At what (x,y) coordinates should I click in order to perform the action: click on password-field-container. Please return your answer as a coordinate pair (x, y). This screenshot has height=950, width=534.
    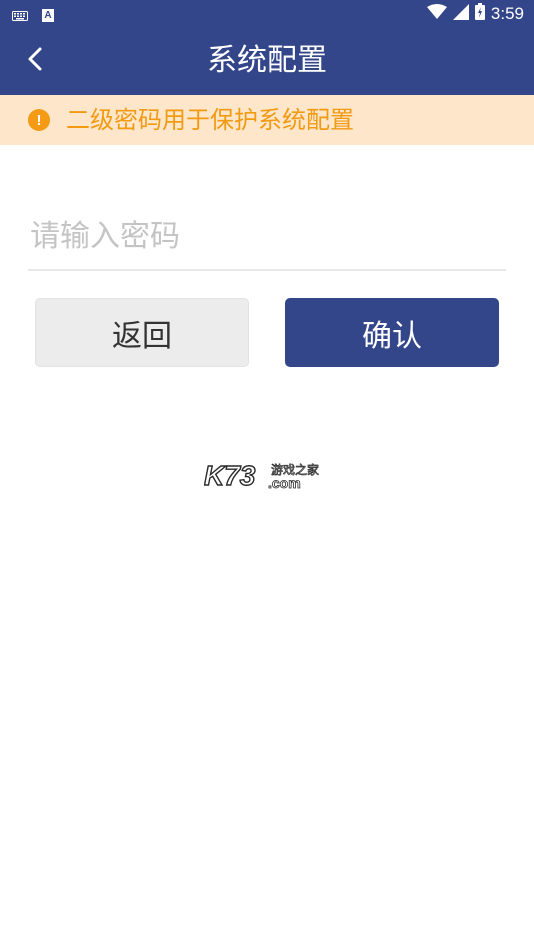
    Looking at the image, I should click on (267, 239).